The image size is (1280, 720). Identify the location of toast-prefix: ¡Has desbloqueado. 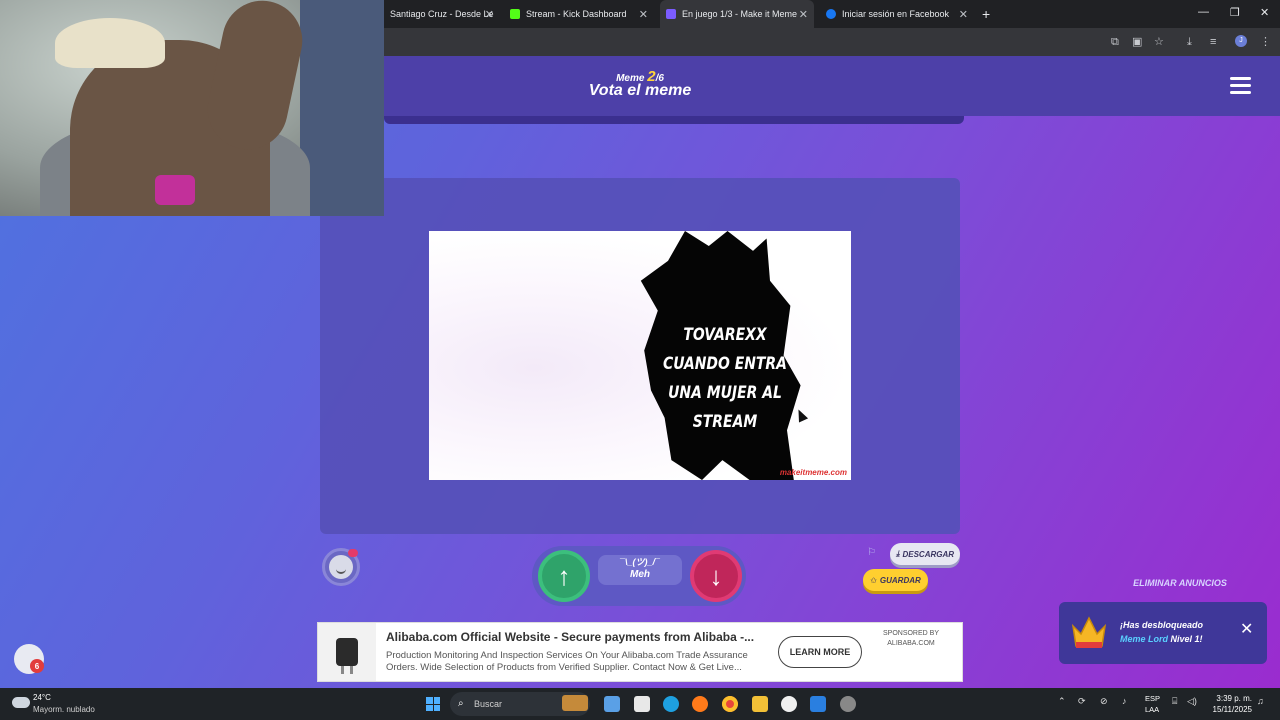
(1162, 625).